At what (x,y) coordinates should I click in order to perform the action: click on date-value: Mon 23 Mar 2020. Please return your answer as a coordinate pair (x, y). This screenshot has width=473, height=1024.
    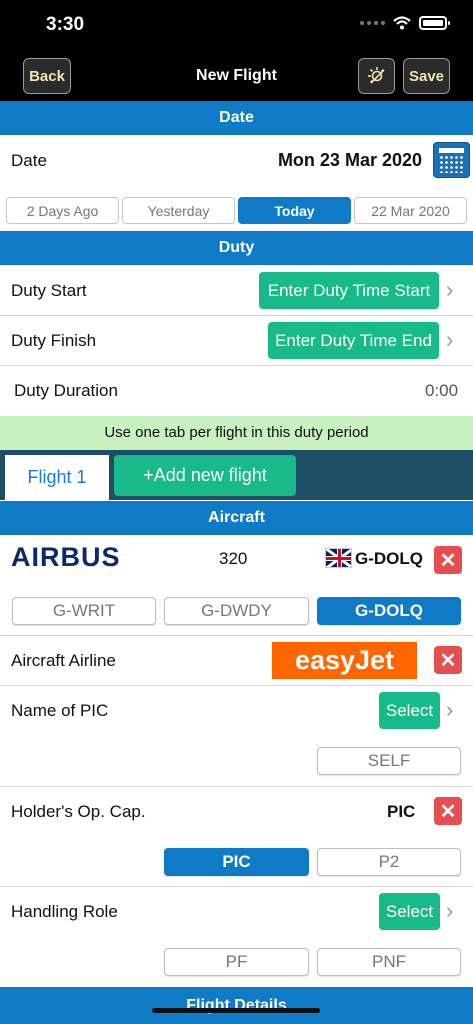
    Looking at the image, I should click on (350, 160).